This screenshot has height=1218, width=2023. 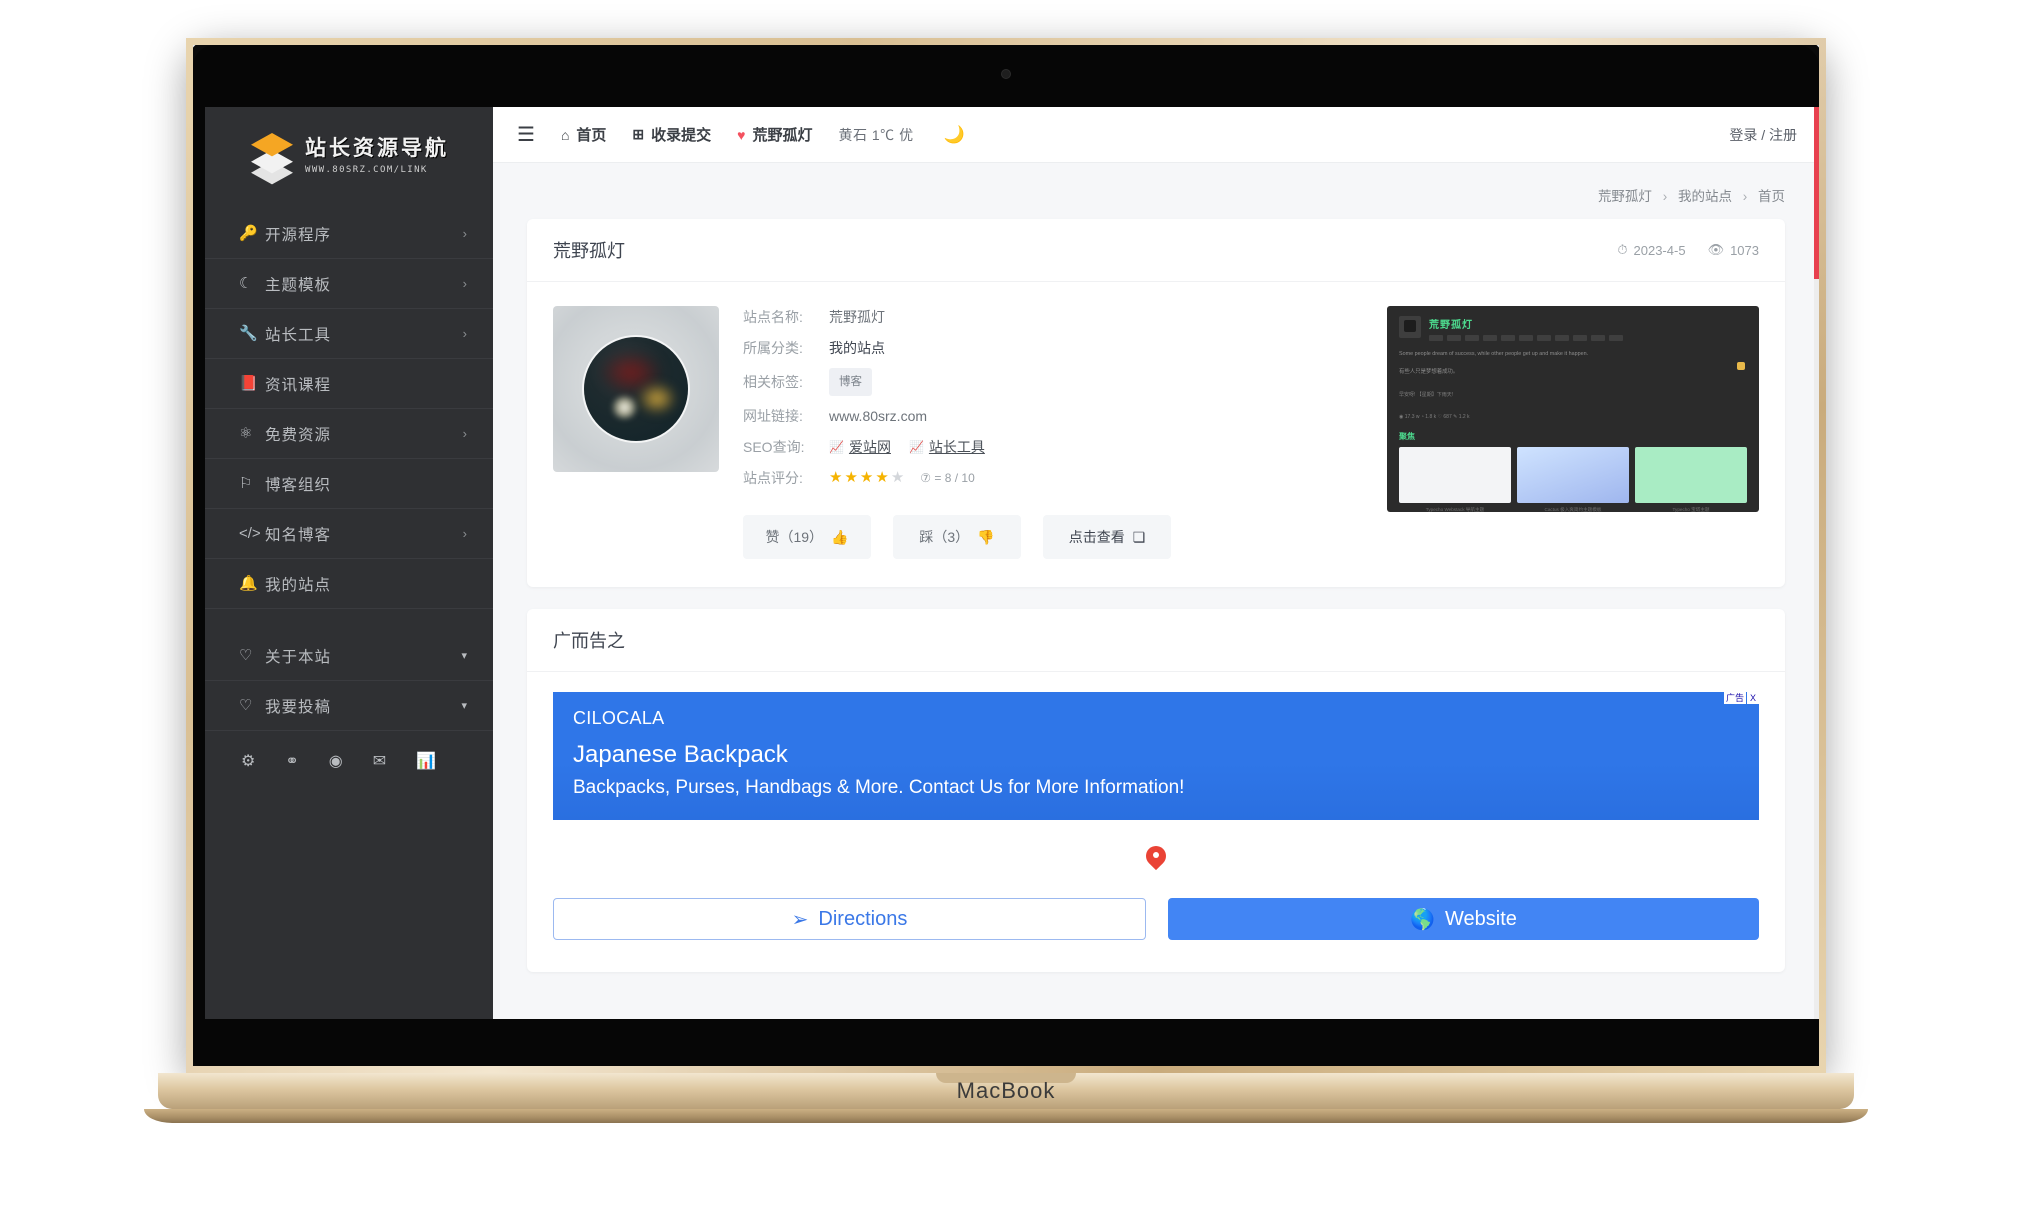 What do you see at coordinates (1053, 382) in the screenshot?
I see `info-row-tags: 相关标签: 博客` at bounding box center [1053, 382].